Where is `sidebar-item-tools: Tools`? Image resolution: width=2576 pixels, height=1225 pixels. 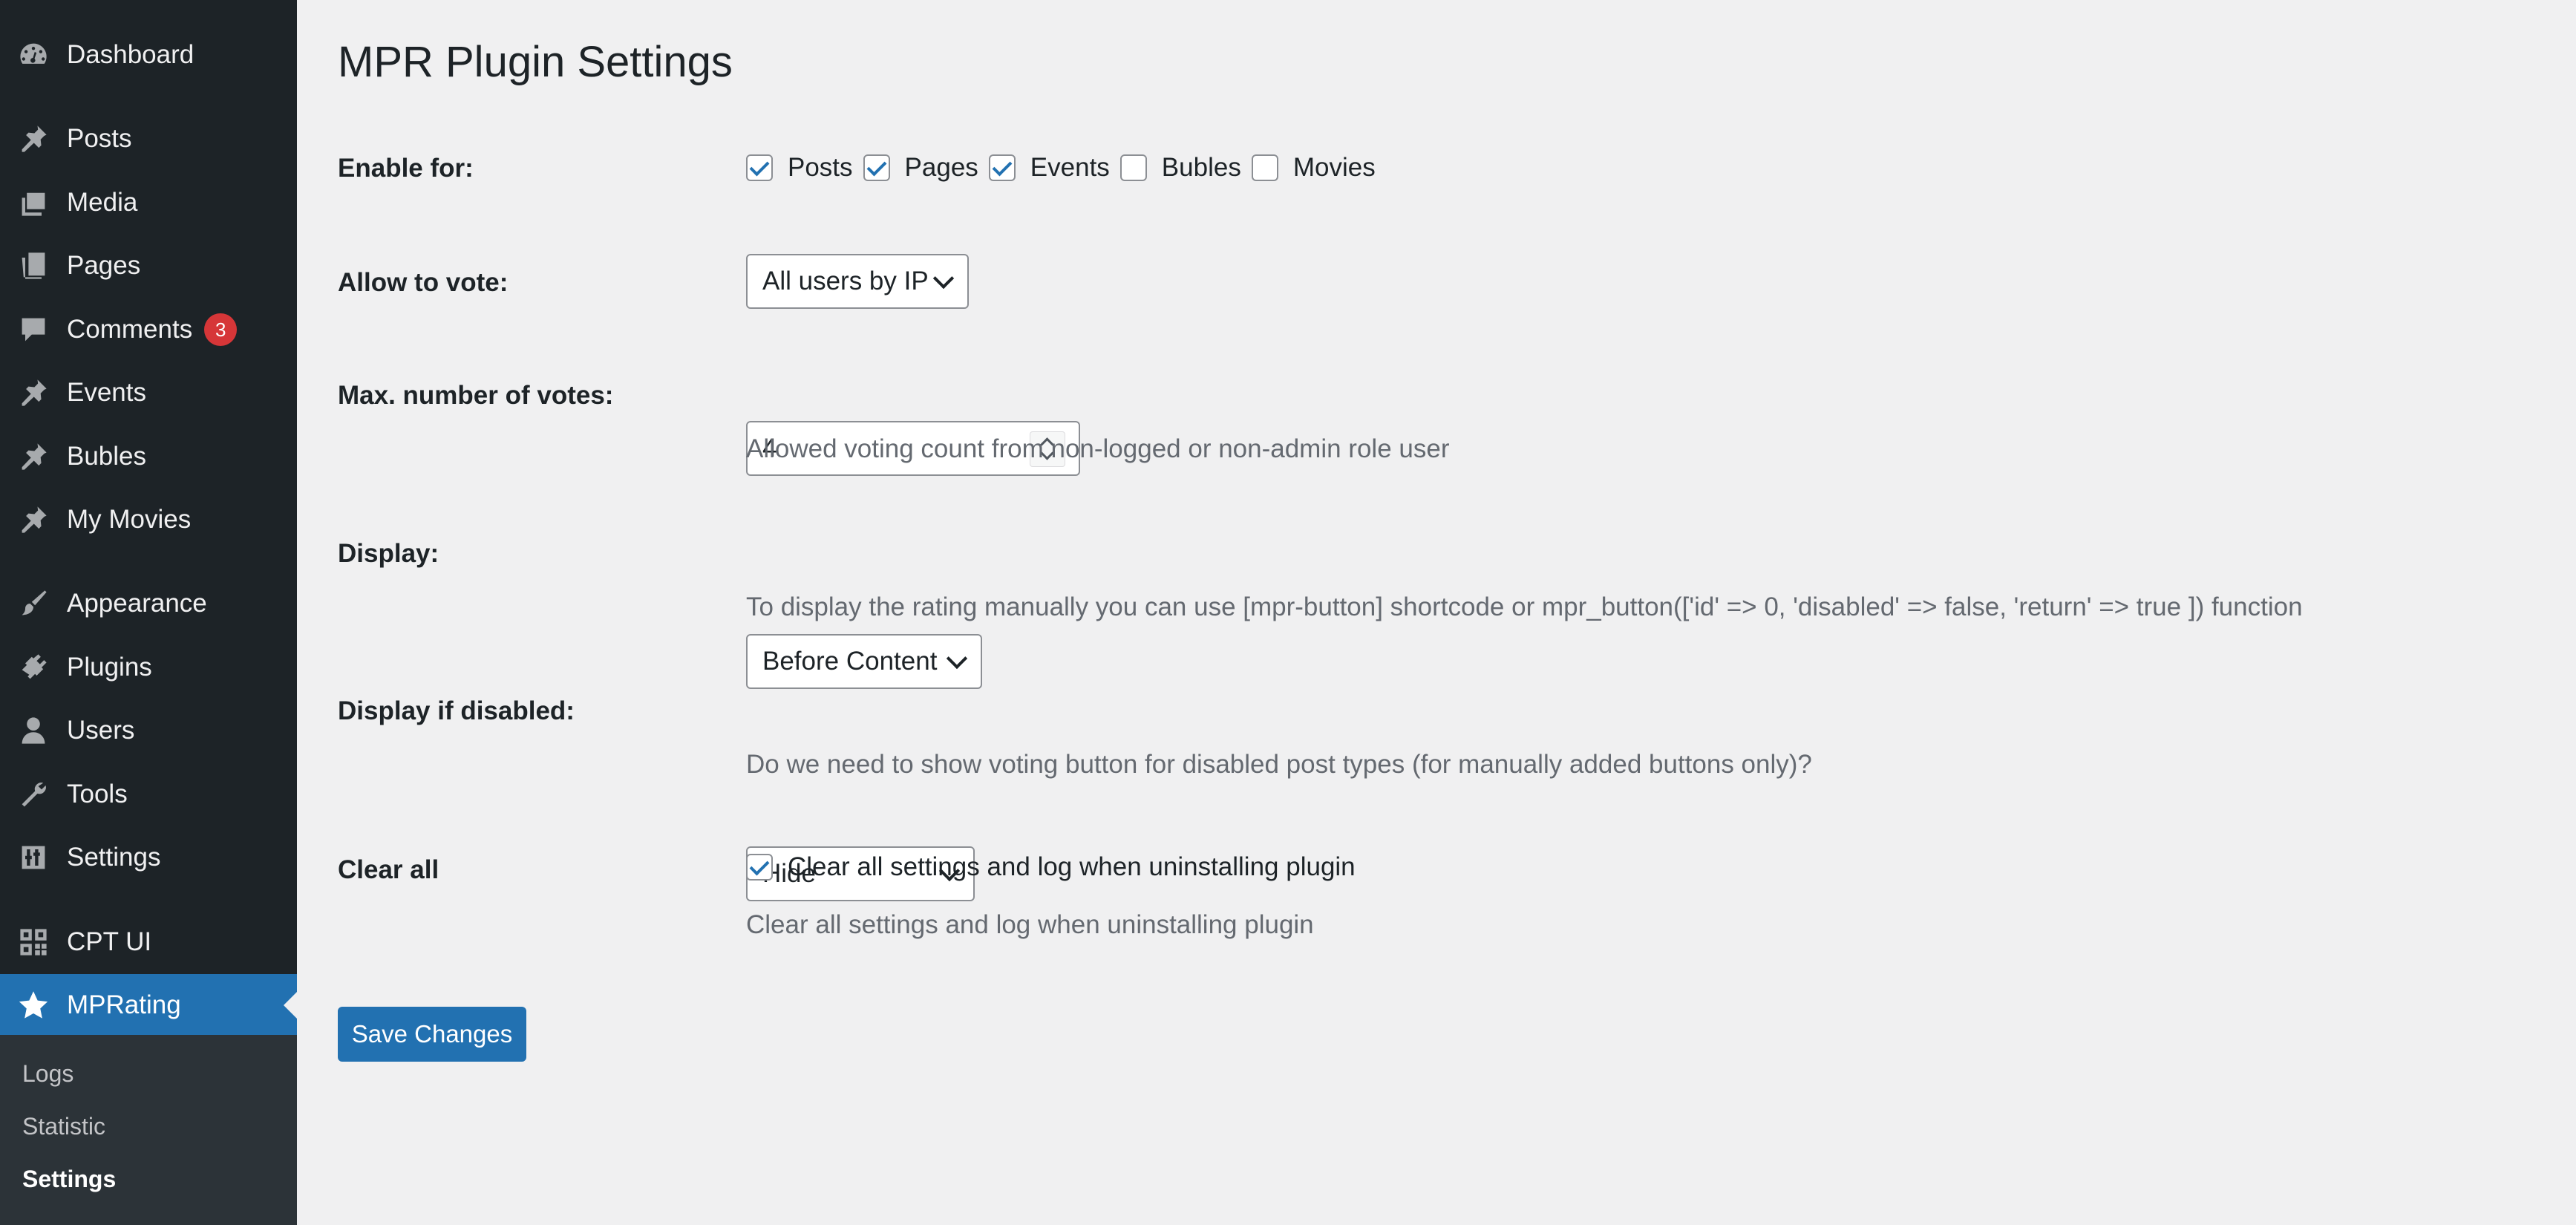 sidebar-item-tools: Tools is located at coordinates (148, 794).